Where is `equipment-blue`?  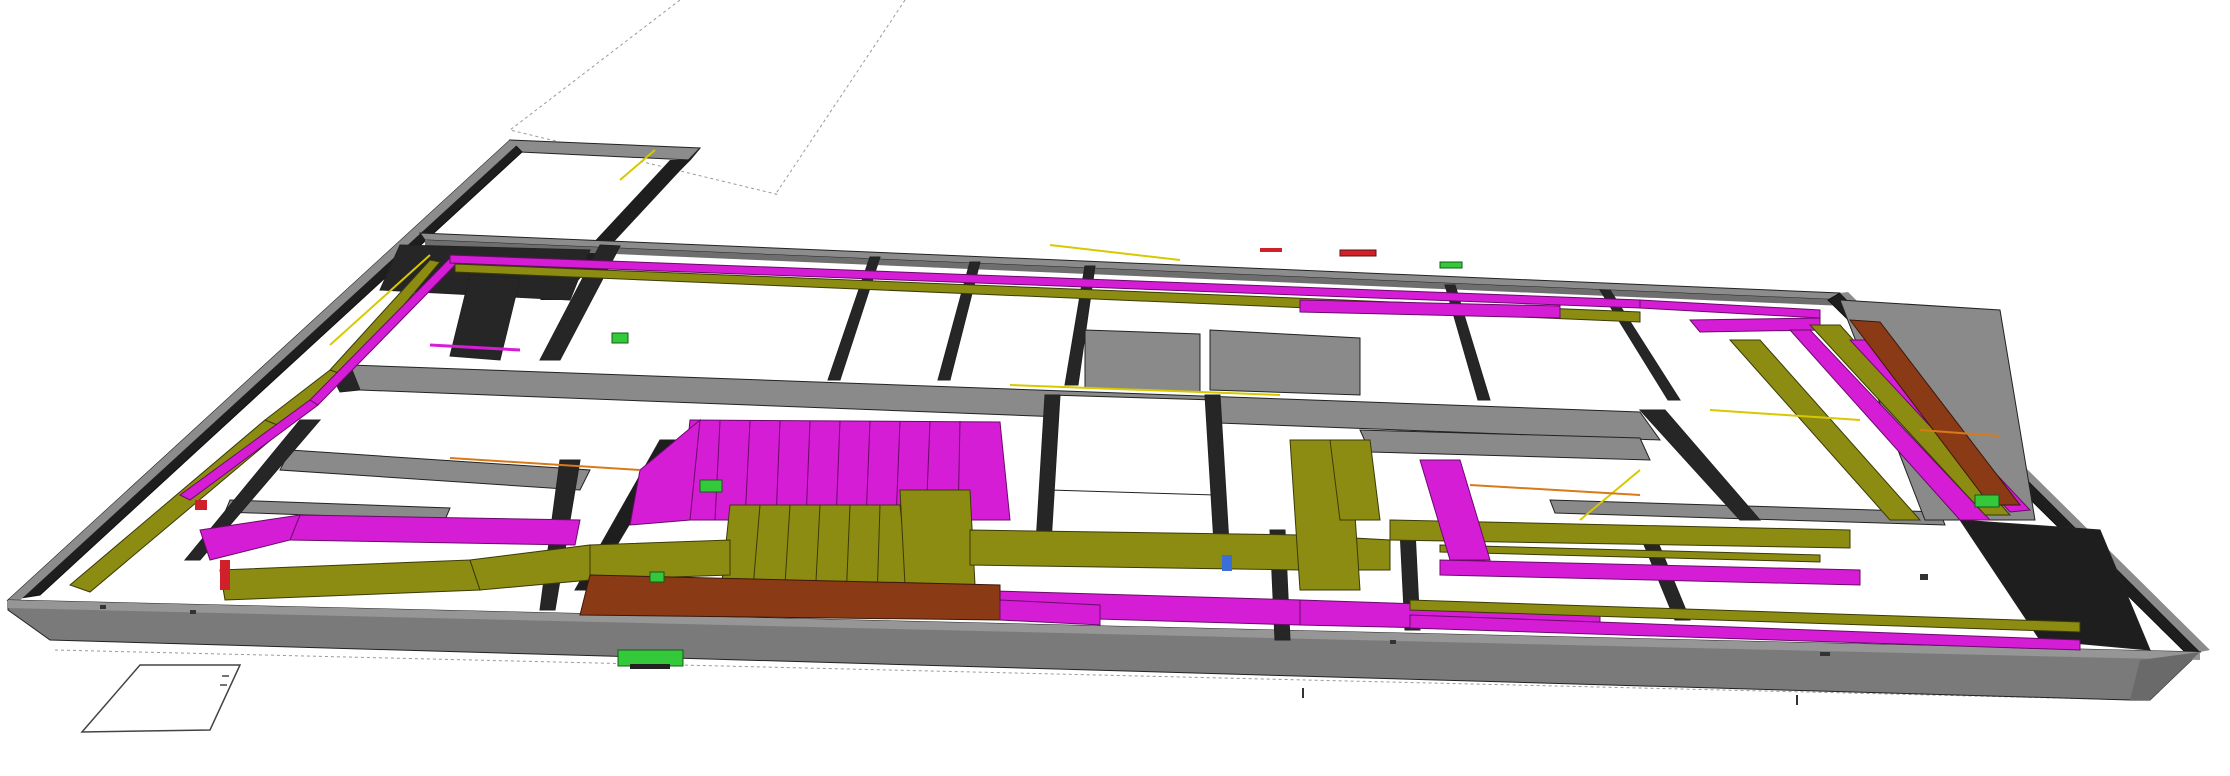 equipment-blue is located at coordinates (1227, 563).